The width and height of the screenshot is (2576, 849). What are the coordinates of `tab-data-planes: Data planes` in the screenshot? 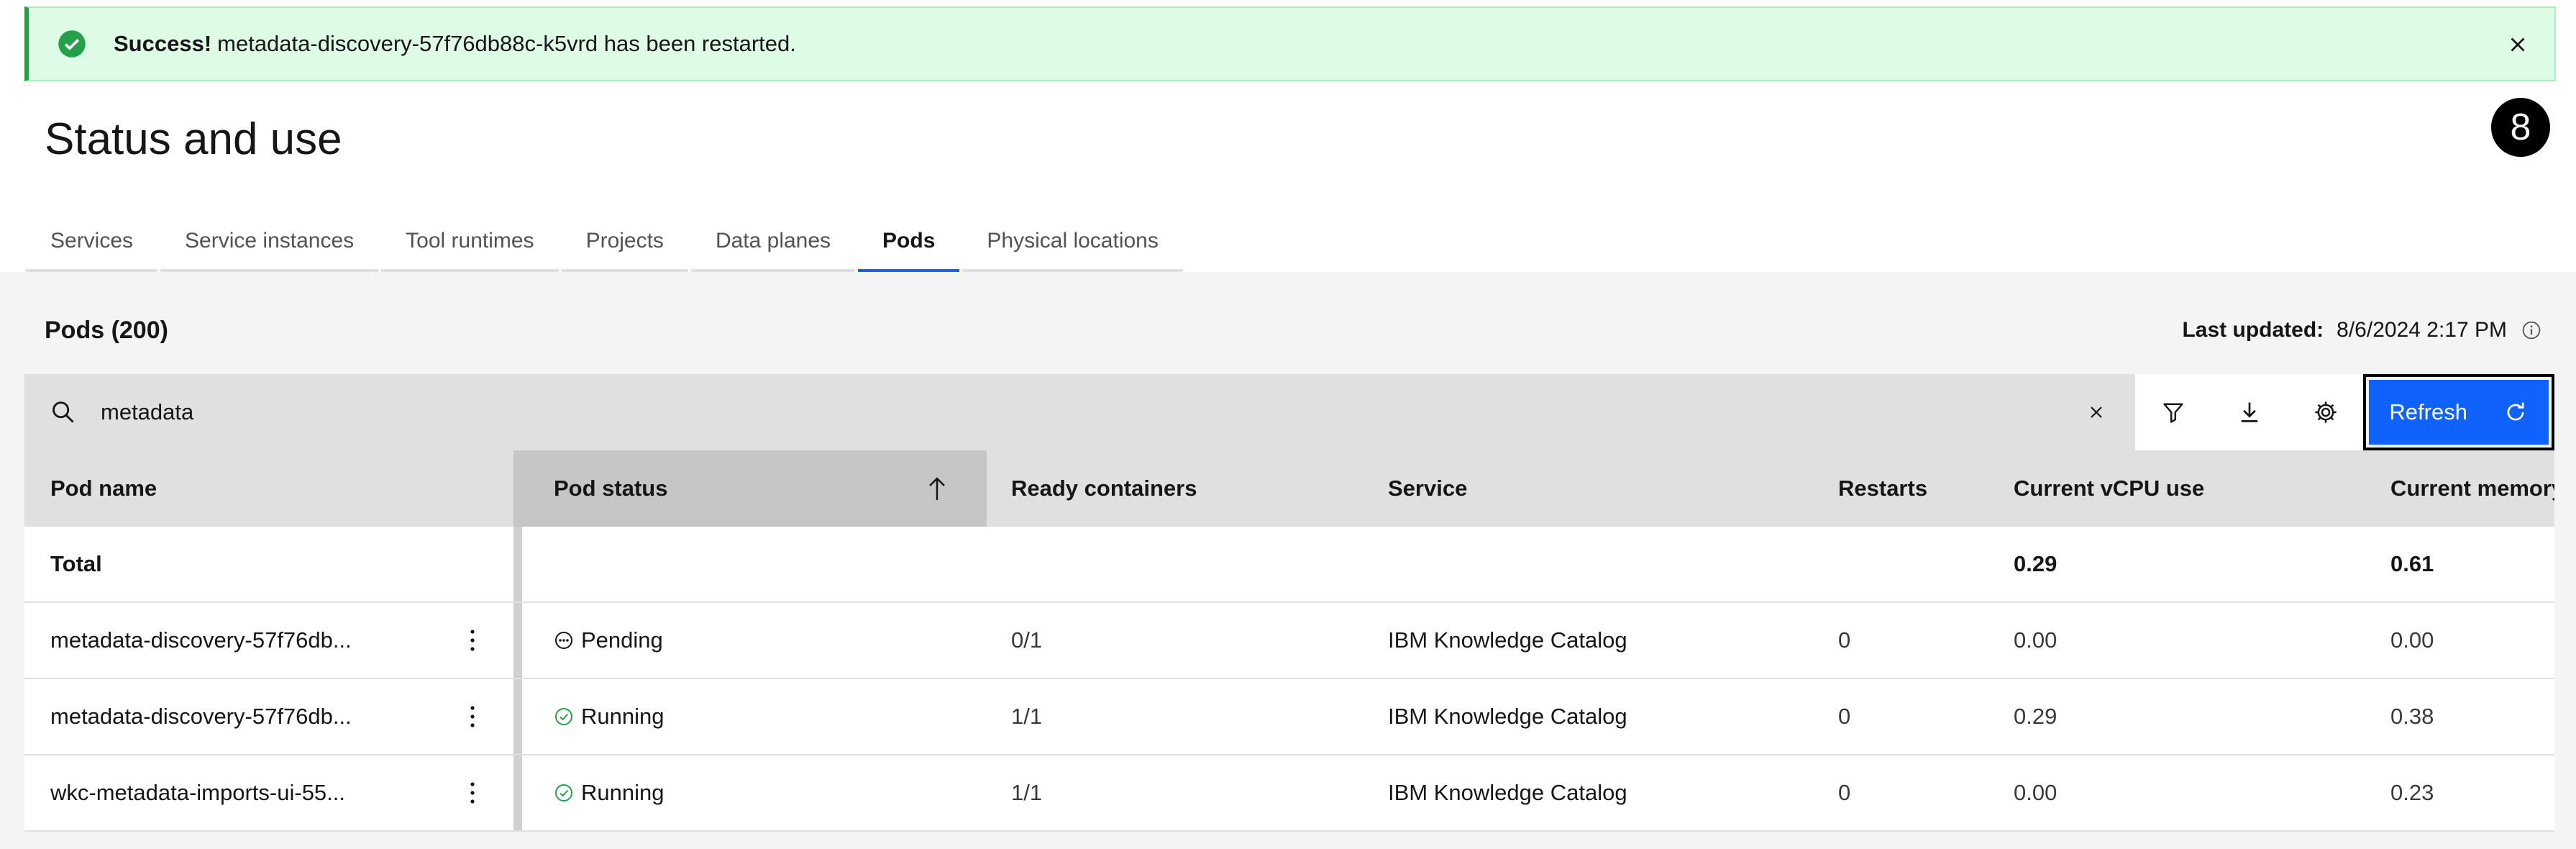 It's located at (773, 243).